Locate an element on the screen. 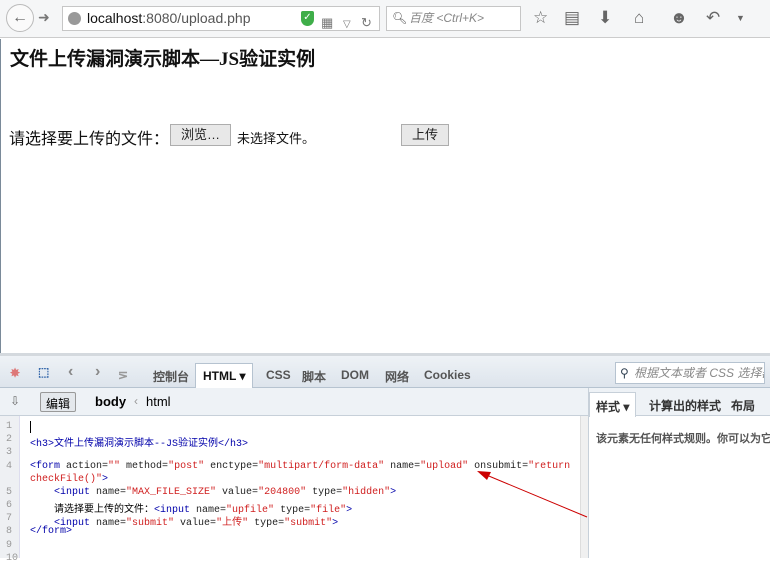 The width and height of the screenshot is (770, 564). annotation-arrow-line is located at coordinates (535, 495).